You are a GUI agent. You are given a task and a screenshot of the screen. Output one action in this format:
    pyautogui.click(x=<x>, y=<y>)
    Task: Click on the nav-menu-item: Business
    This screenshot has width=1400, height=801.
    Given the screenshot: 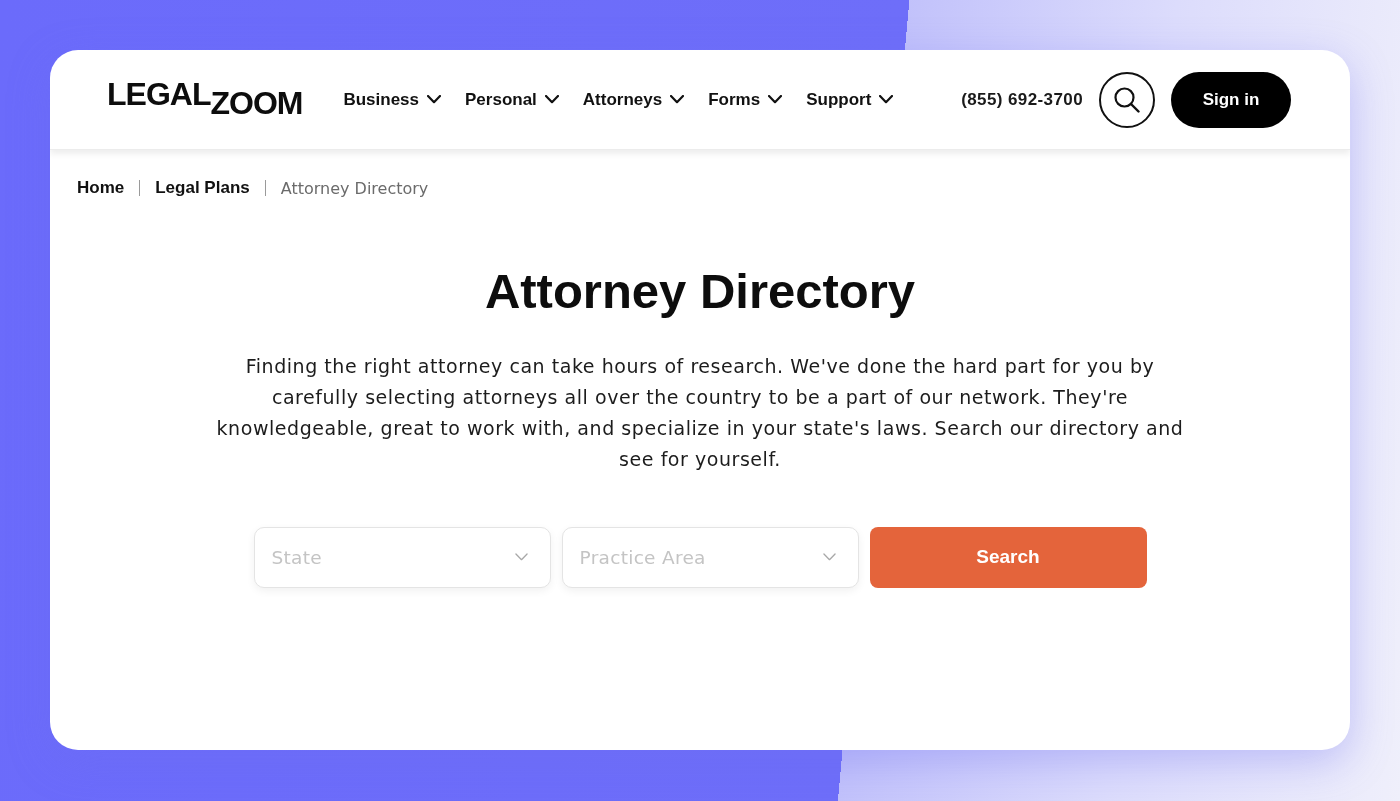 What is the action you would take?
    pyautogui.click(x=392, y=99)
    